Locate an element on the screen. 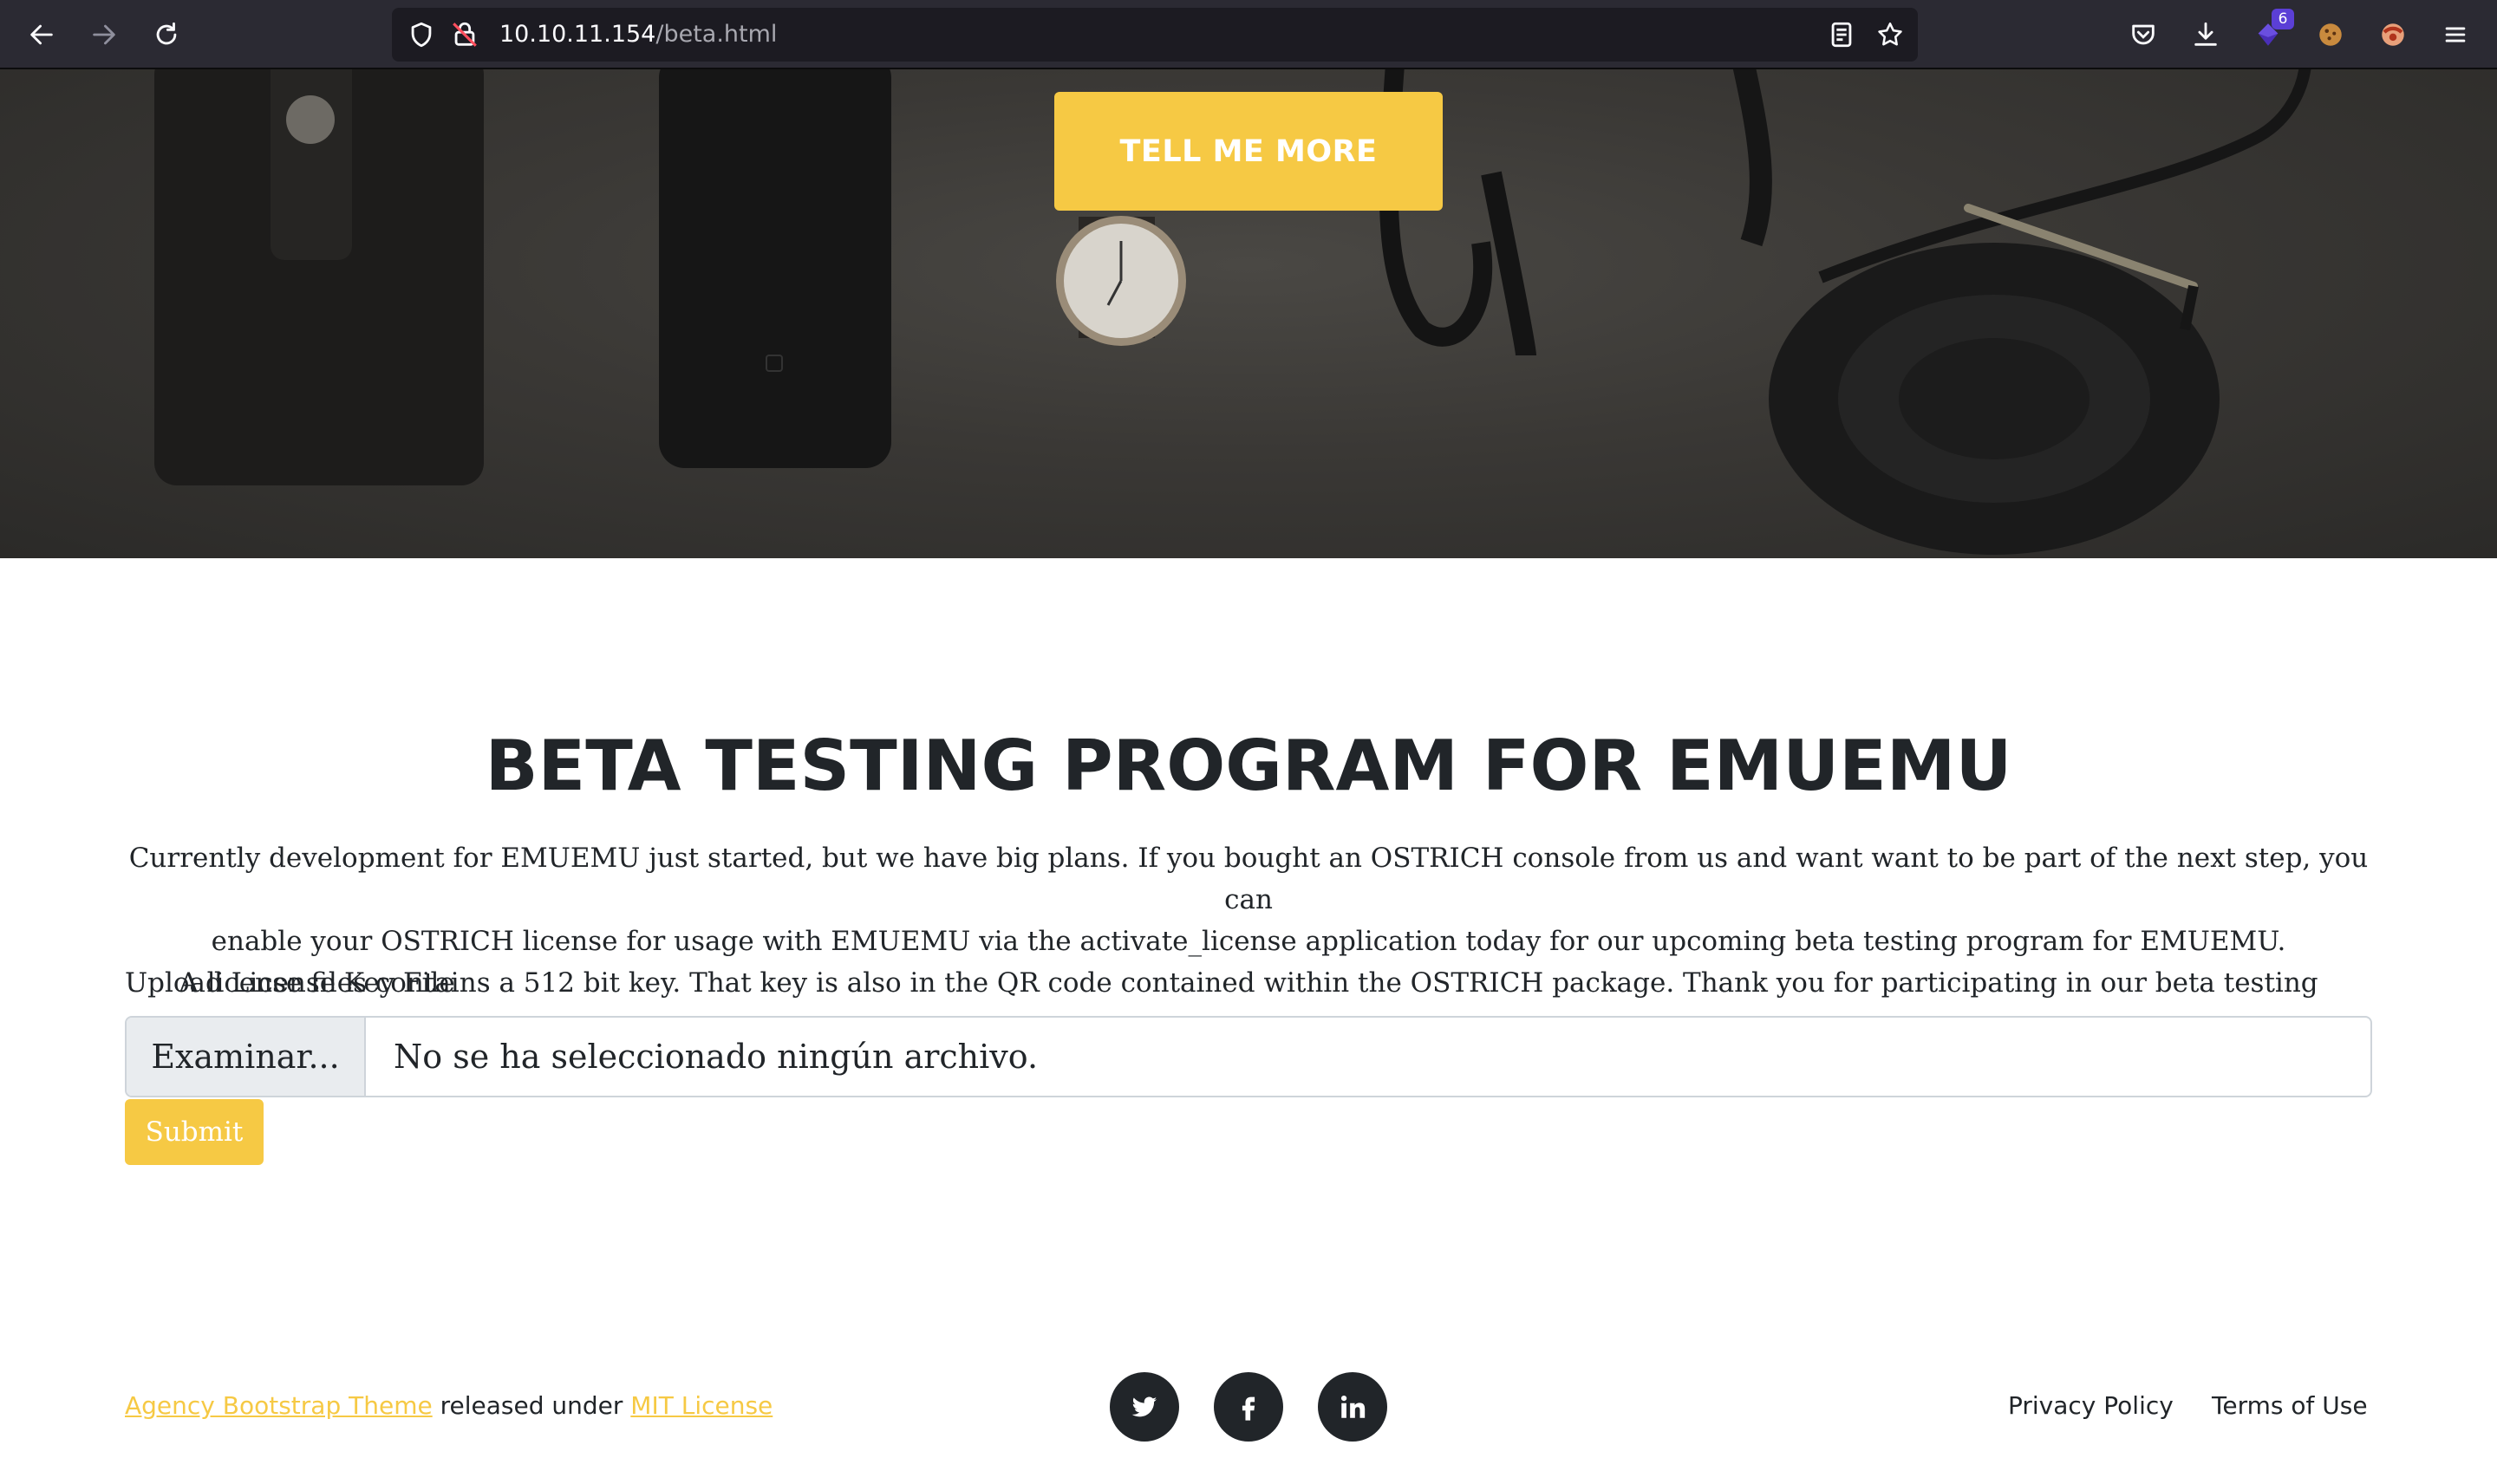  tell-me-more-button: Tell Me More is located at coordinates (1248, 151).